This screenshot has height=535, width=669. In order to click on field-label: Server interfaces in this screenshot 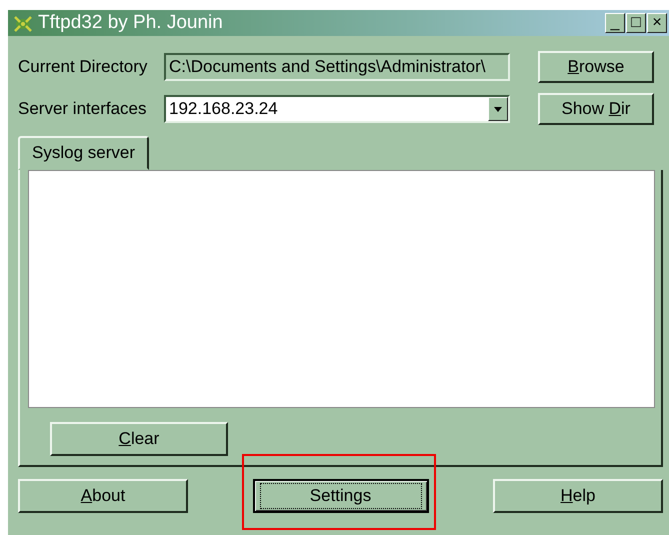, I will do `click(83, 109)`.